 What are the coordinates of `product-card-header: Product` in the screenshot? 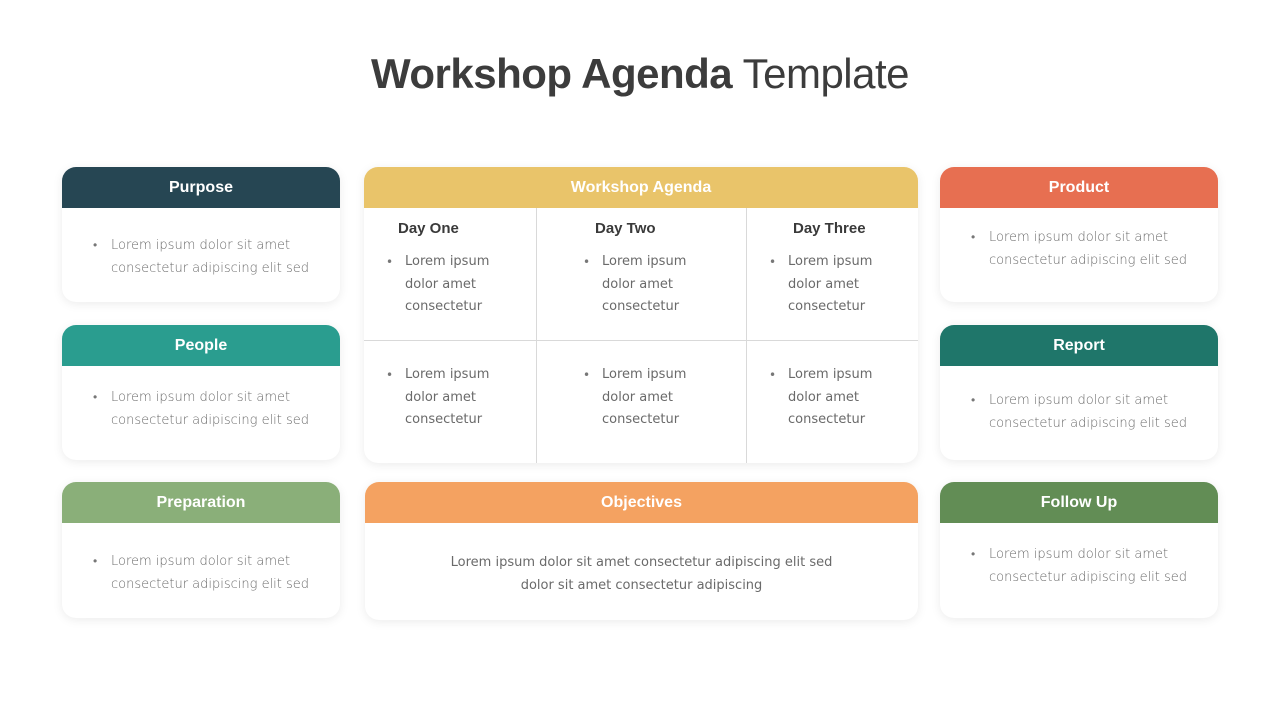 It's located at (1079, 187).